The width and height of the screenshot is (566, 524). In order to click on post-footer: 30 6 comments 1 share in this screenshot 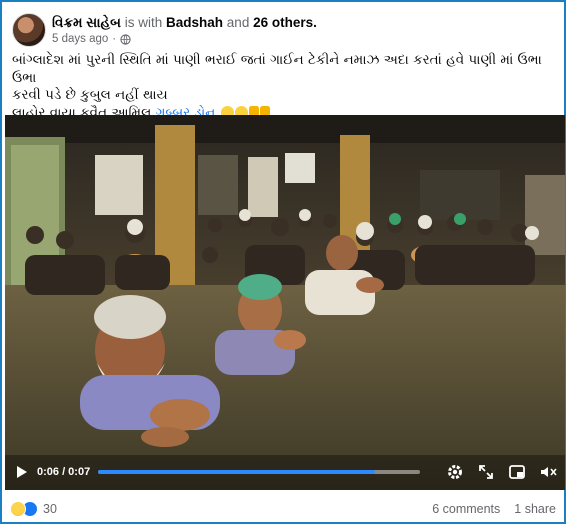, I will do `click(283, 509)`.